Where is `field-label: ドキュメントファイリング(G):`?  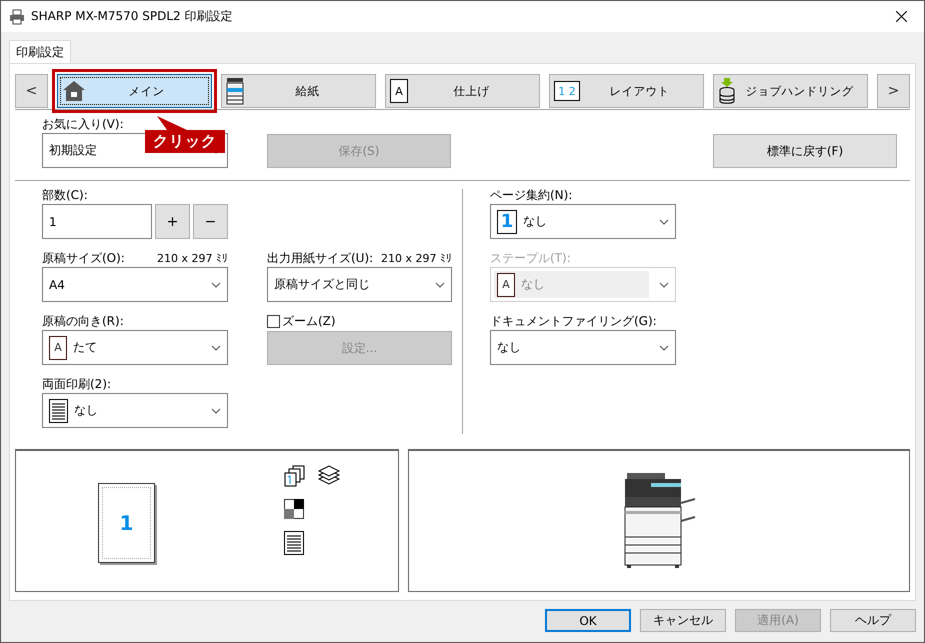
field-label: ドキュメントファイリング(G): is located at coordinates (574, 321).